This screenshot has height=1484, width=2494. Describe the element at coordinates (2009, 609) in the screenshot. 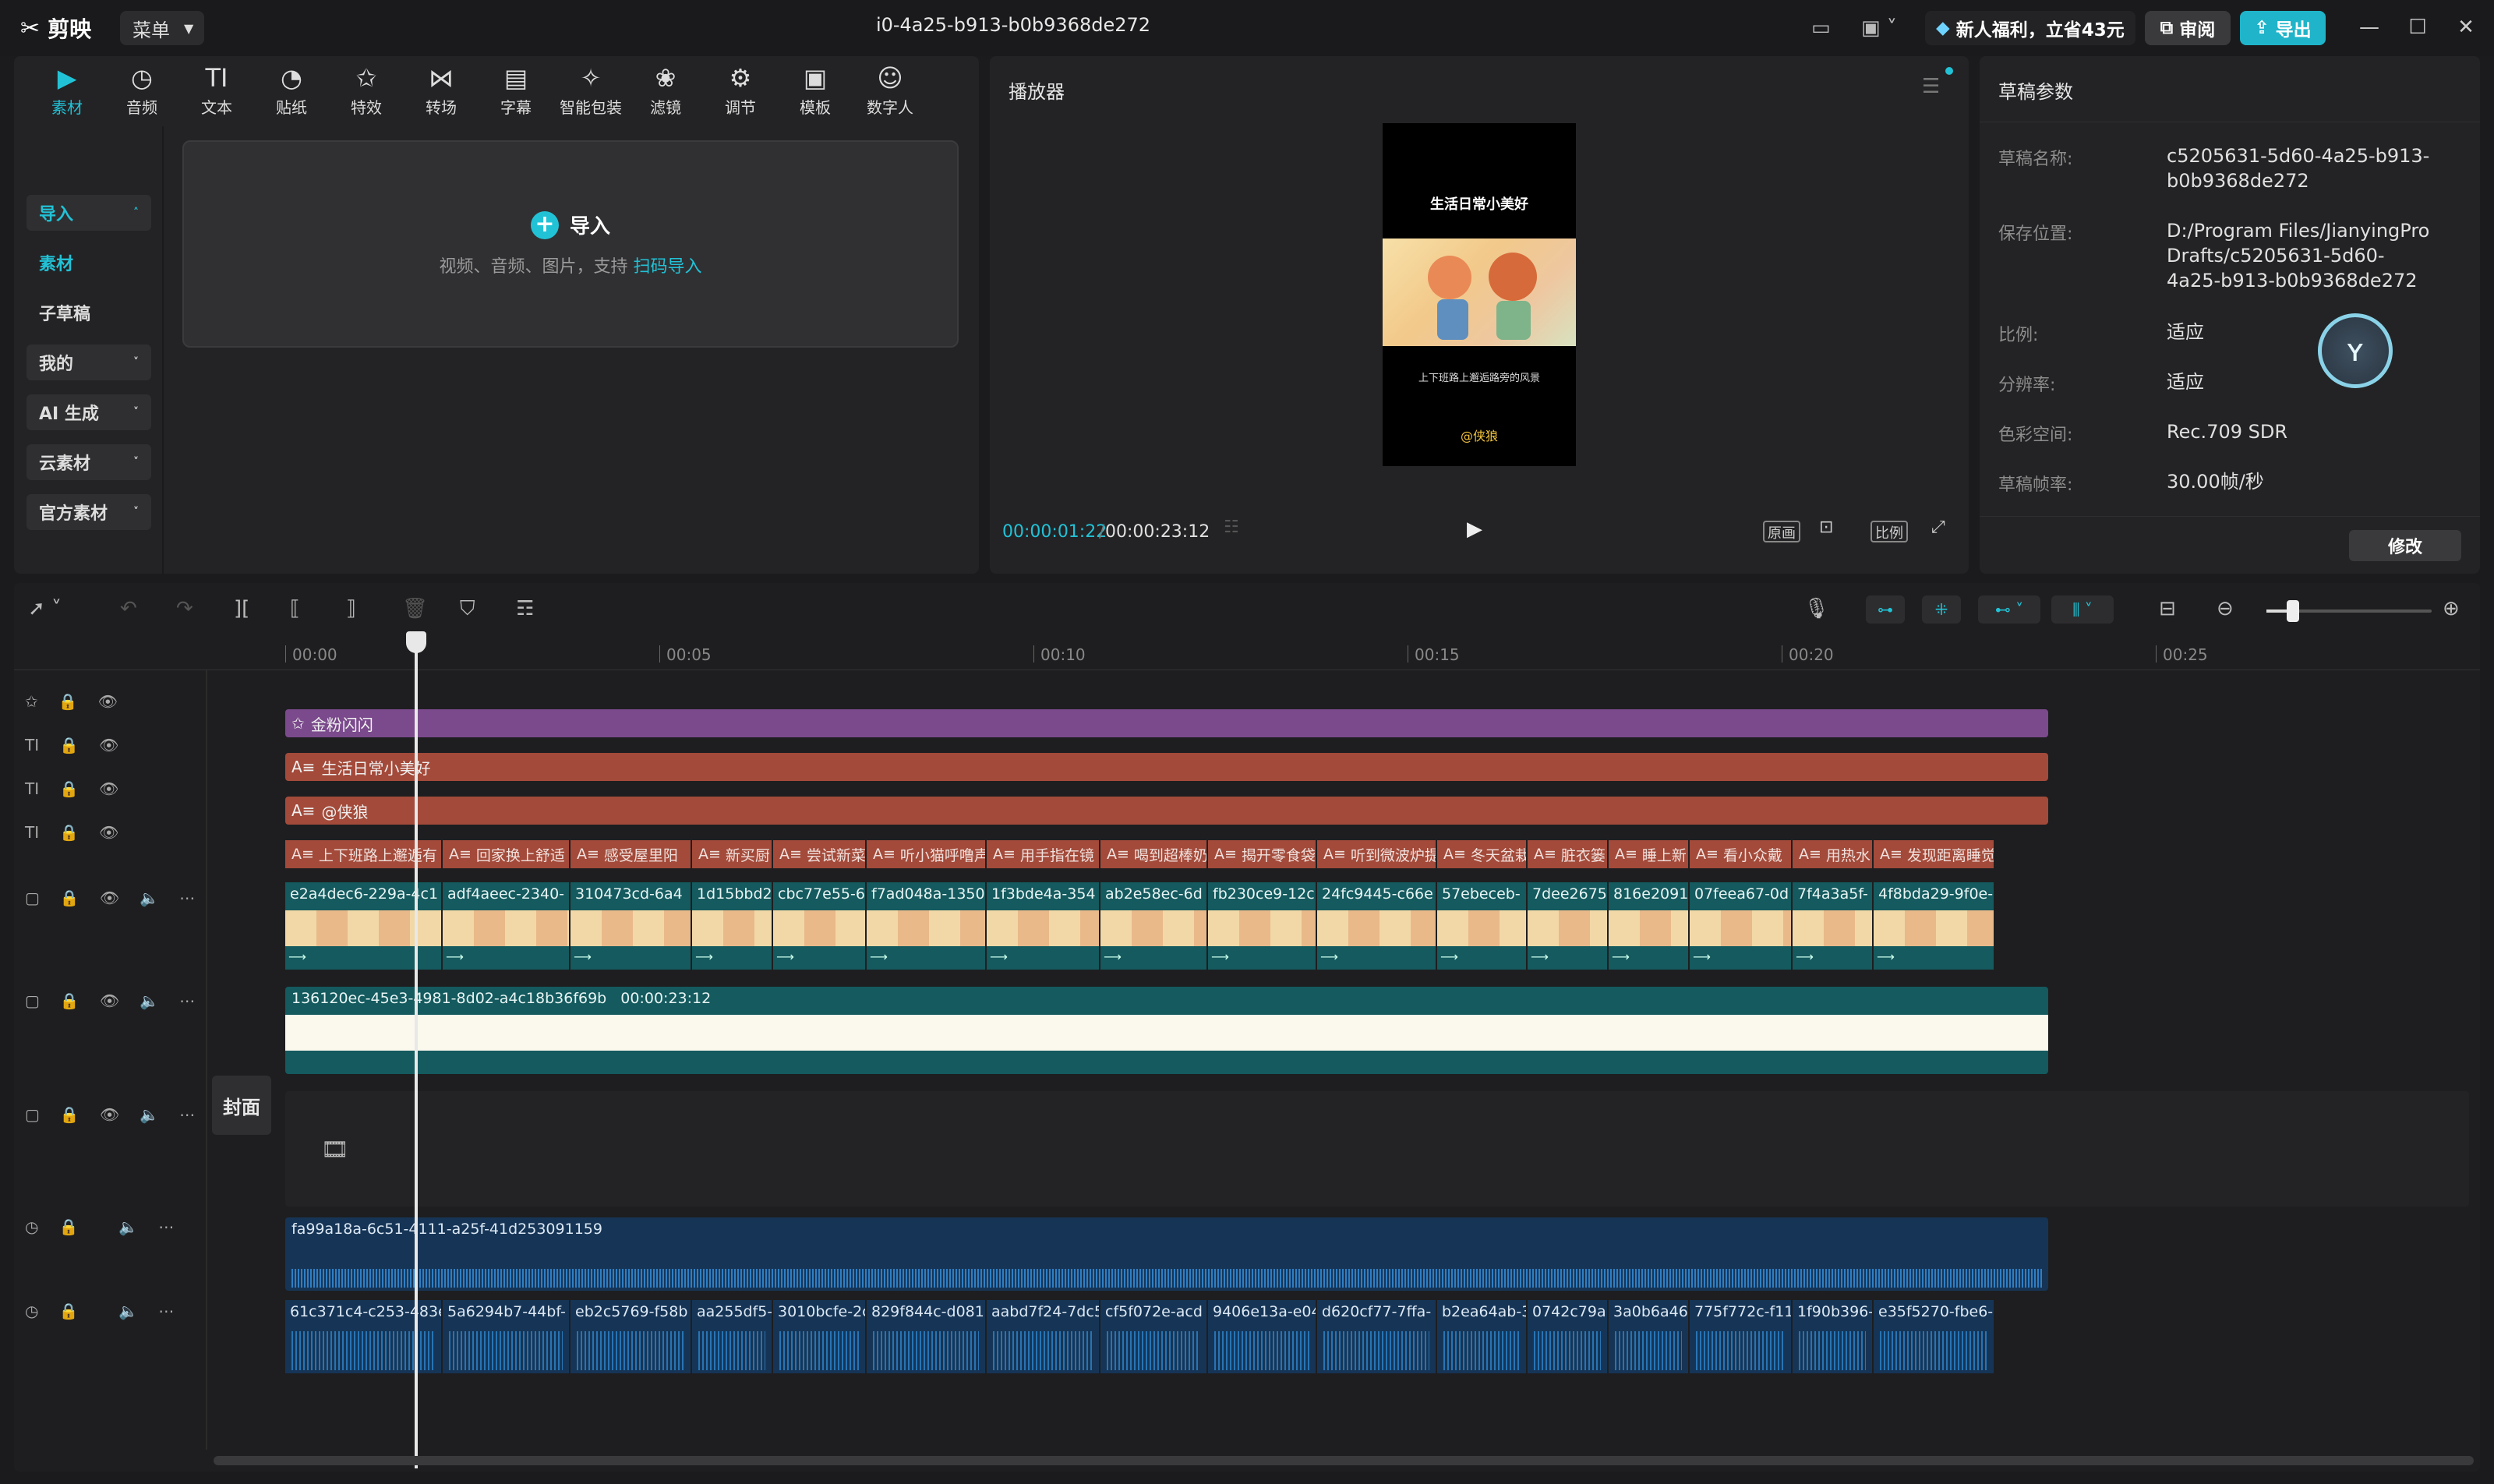

I see `linkage-toggle: ⊷ ˅` at that location.